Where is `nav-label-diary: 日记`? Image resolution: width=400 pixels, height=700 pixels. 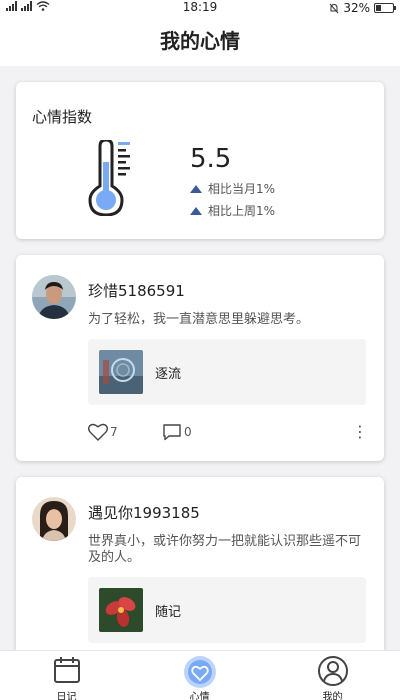
nav-label-diary: 日记 is located at coordinates (66, 696).